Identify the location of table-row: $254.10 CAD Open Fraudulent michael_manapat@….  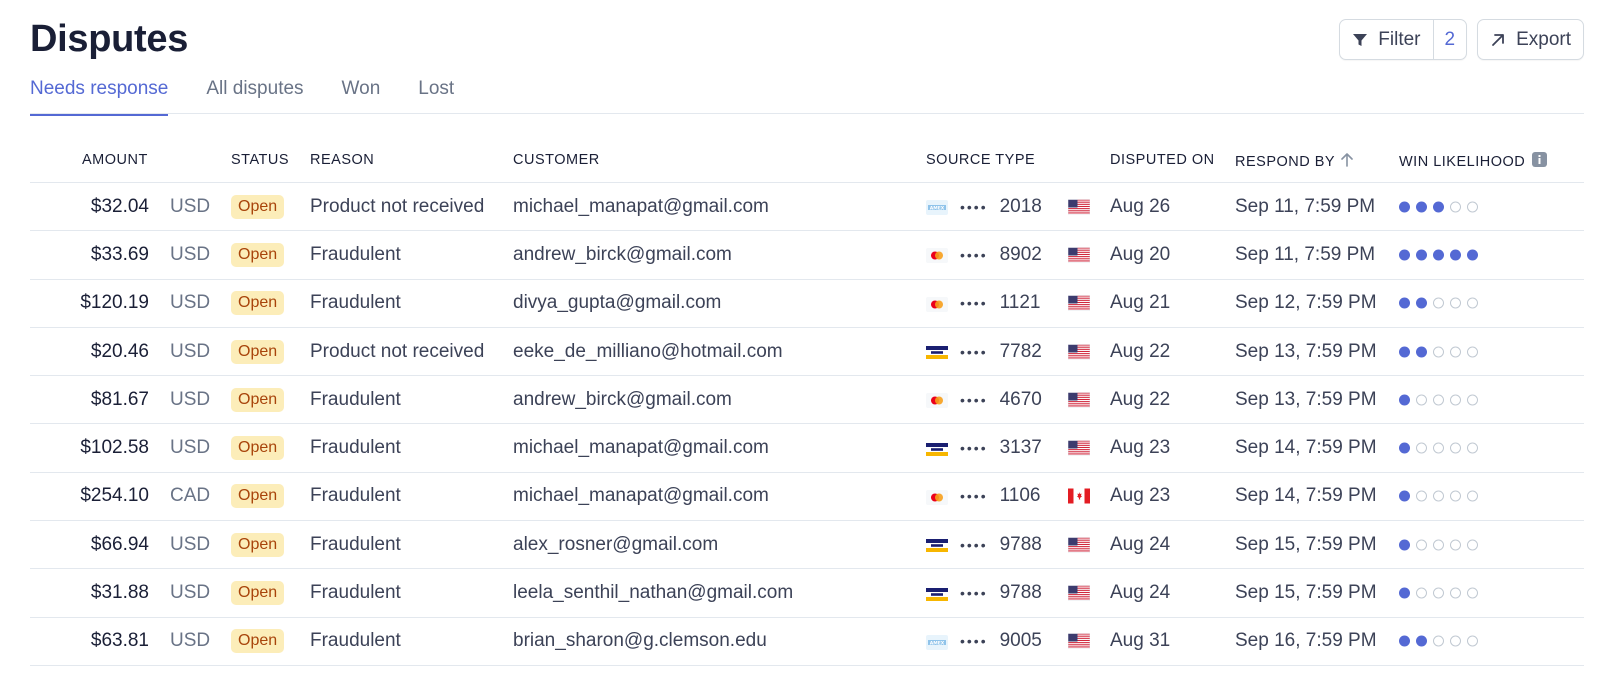
(807, 497).